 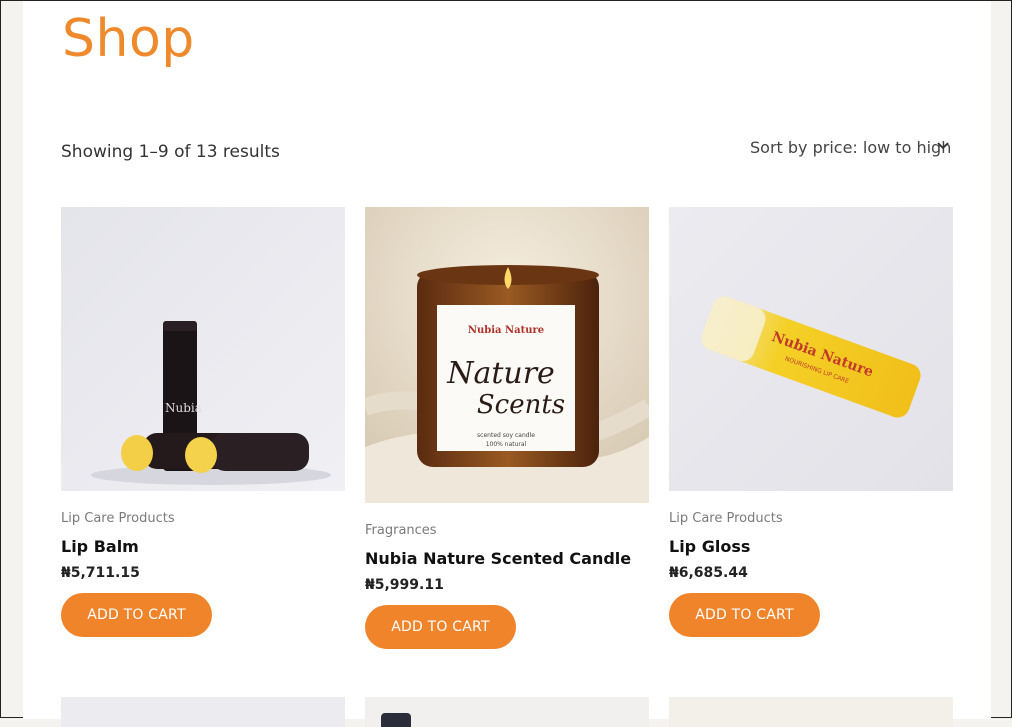 I want to click on sort-select: Sort by price: low to high, so click(x=850, y=149).